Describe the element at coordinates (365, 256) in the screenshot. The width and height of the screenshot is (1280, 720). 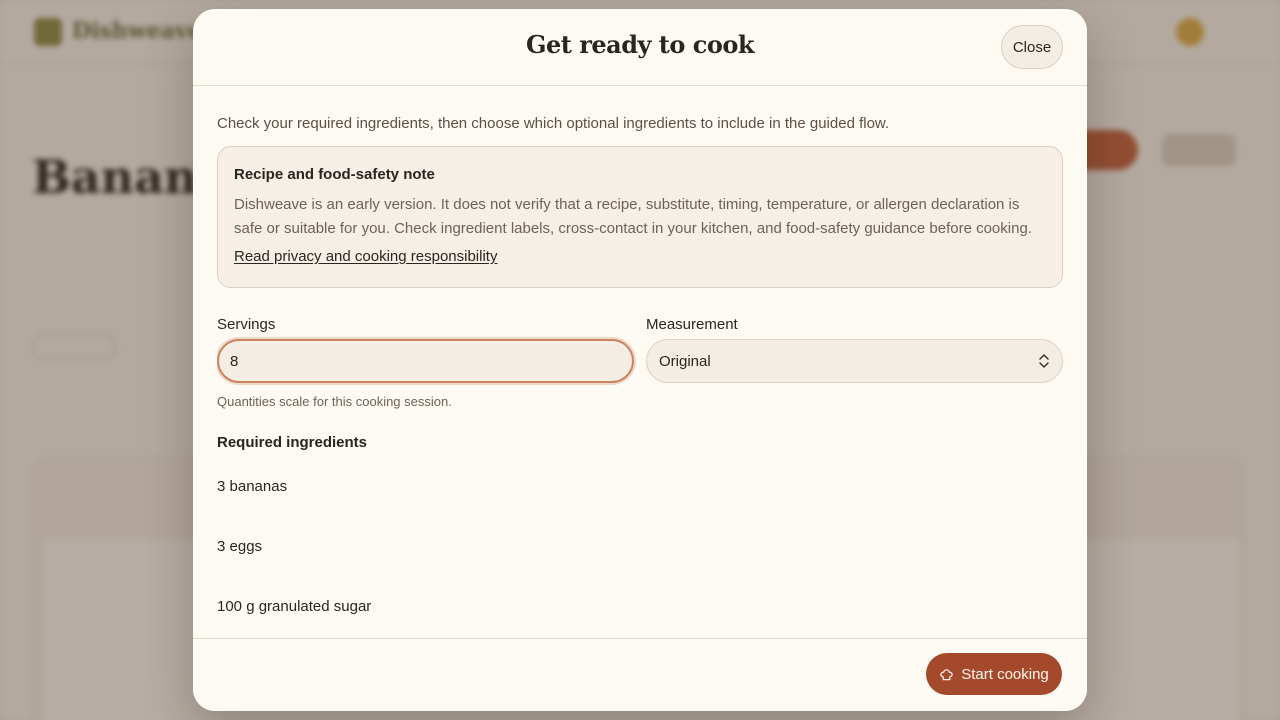
I see `privacy-responsibility-link: Read privacy and cooking responsibility` at that location.